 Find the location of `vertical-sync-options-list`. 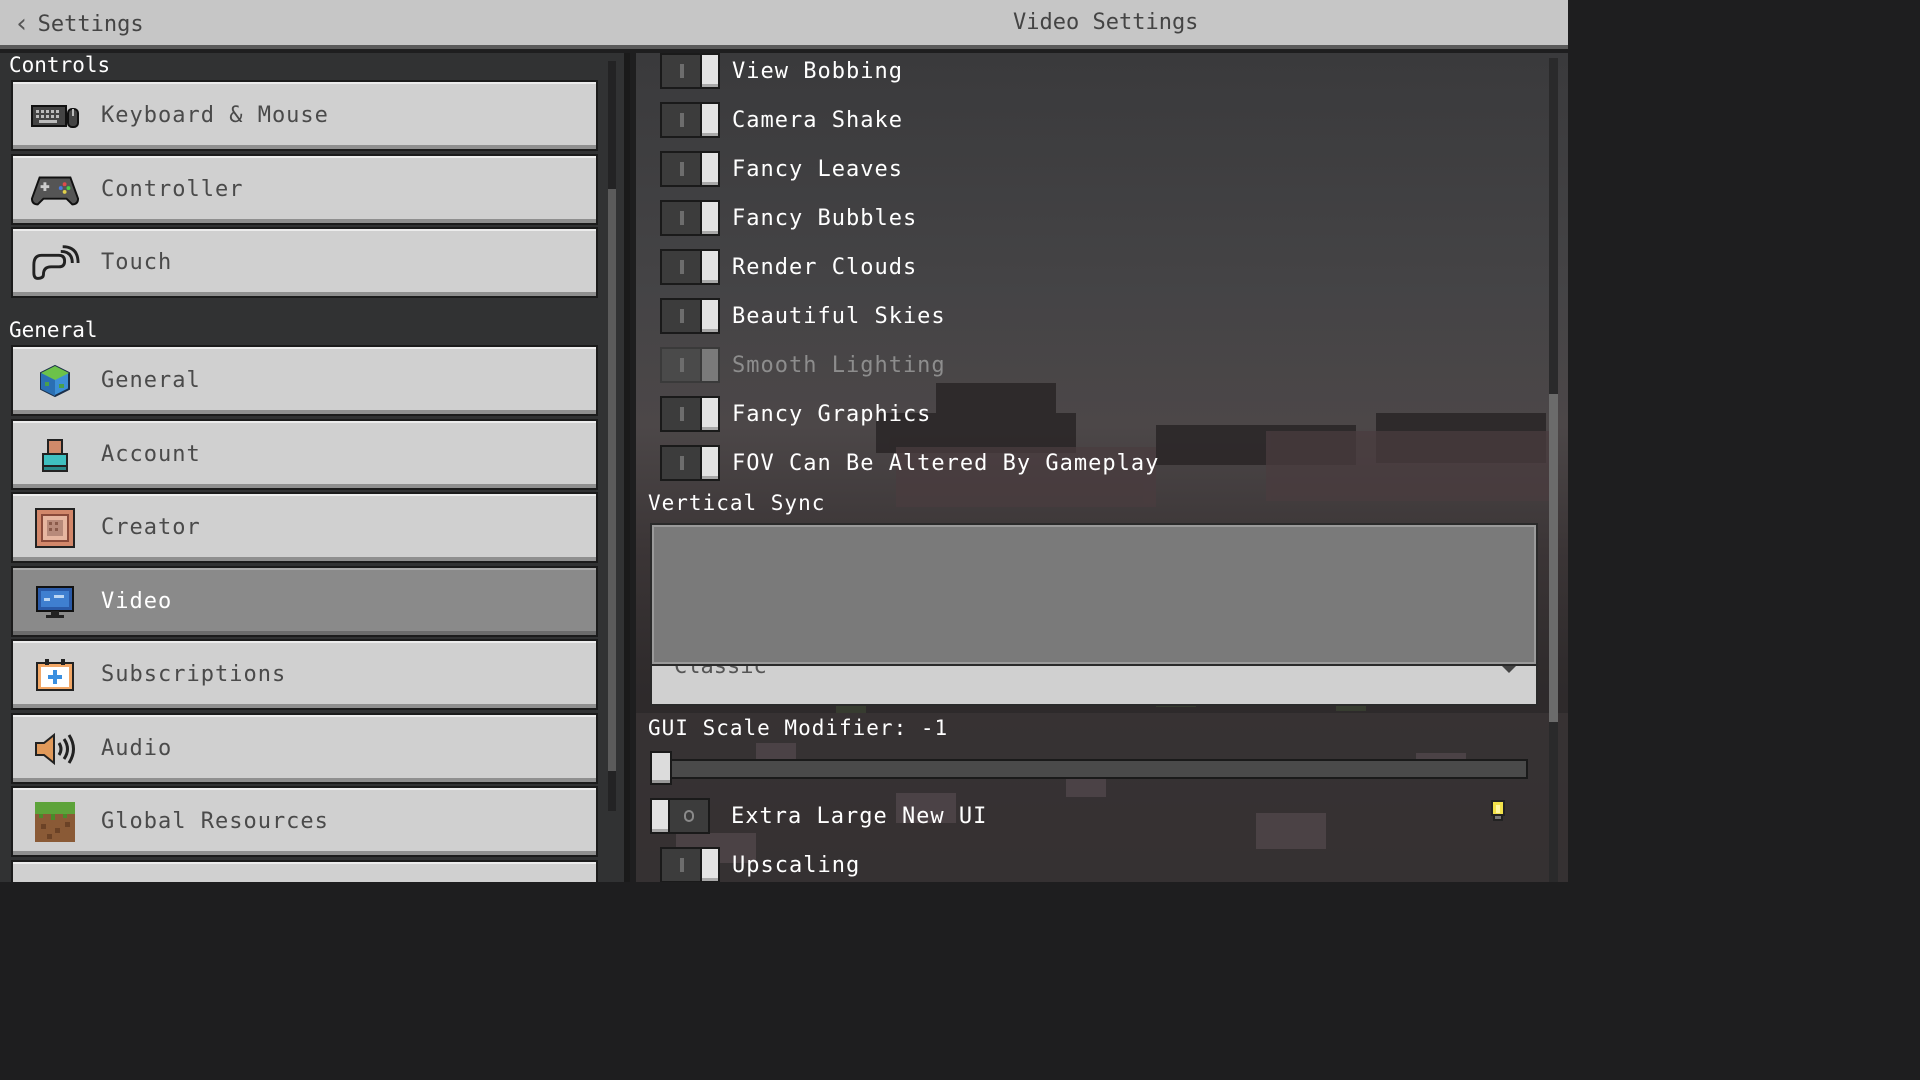

vertical-sync-options-list is located at coordinates (1094, 594).